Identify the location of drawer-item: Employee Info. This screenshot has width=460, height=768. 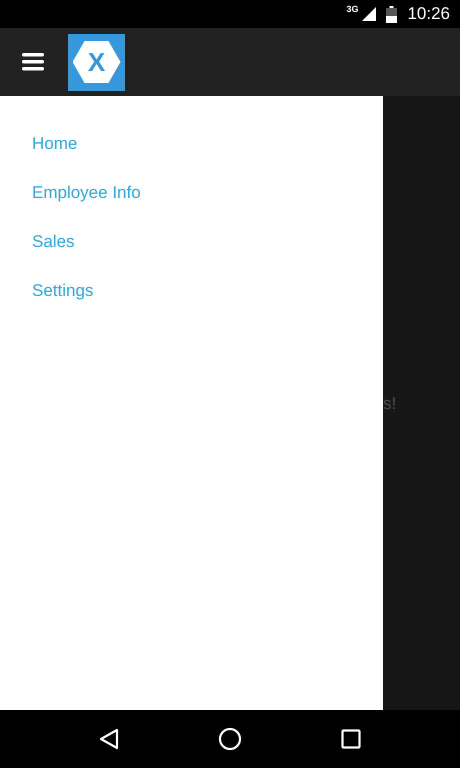
(86, 193).